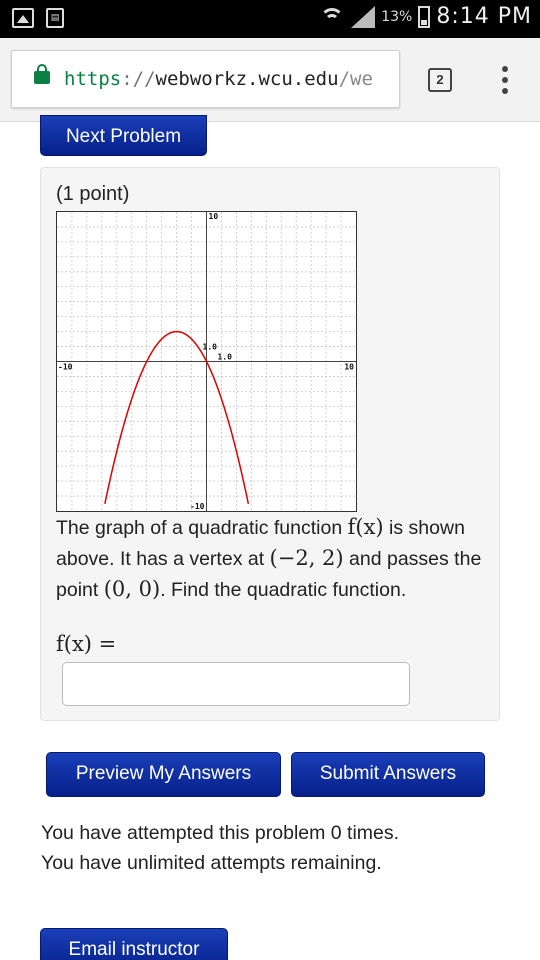 Image resolution: width=540 pixels, height=960 pixels. I want to click on problem-text-4: . Find the quadratic function., so click(283, 590).